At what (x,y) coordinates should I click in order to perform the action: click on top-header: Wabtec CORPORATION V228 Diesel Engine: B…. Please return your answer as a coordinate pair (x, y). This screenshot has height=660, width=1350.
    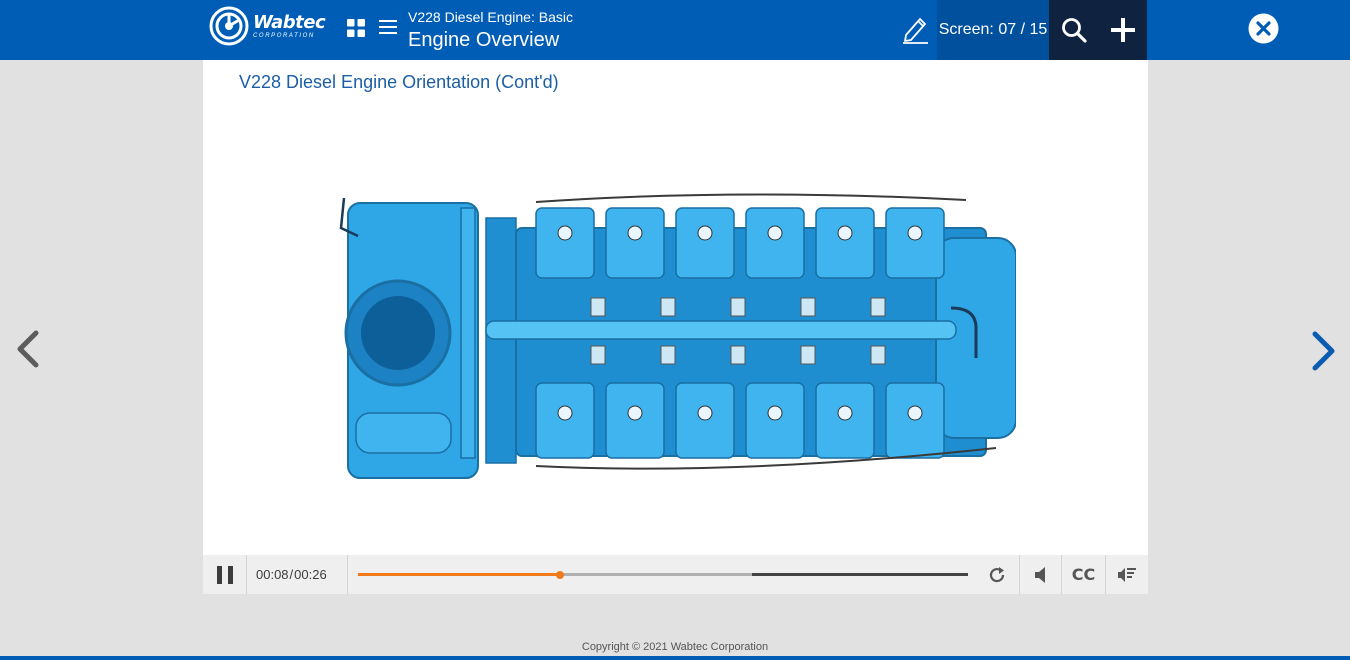
    Looking at the image, I should click on (675, 30).